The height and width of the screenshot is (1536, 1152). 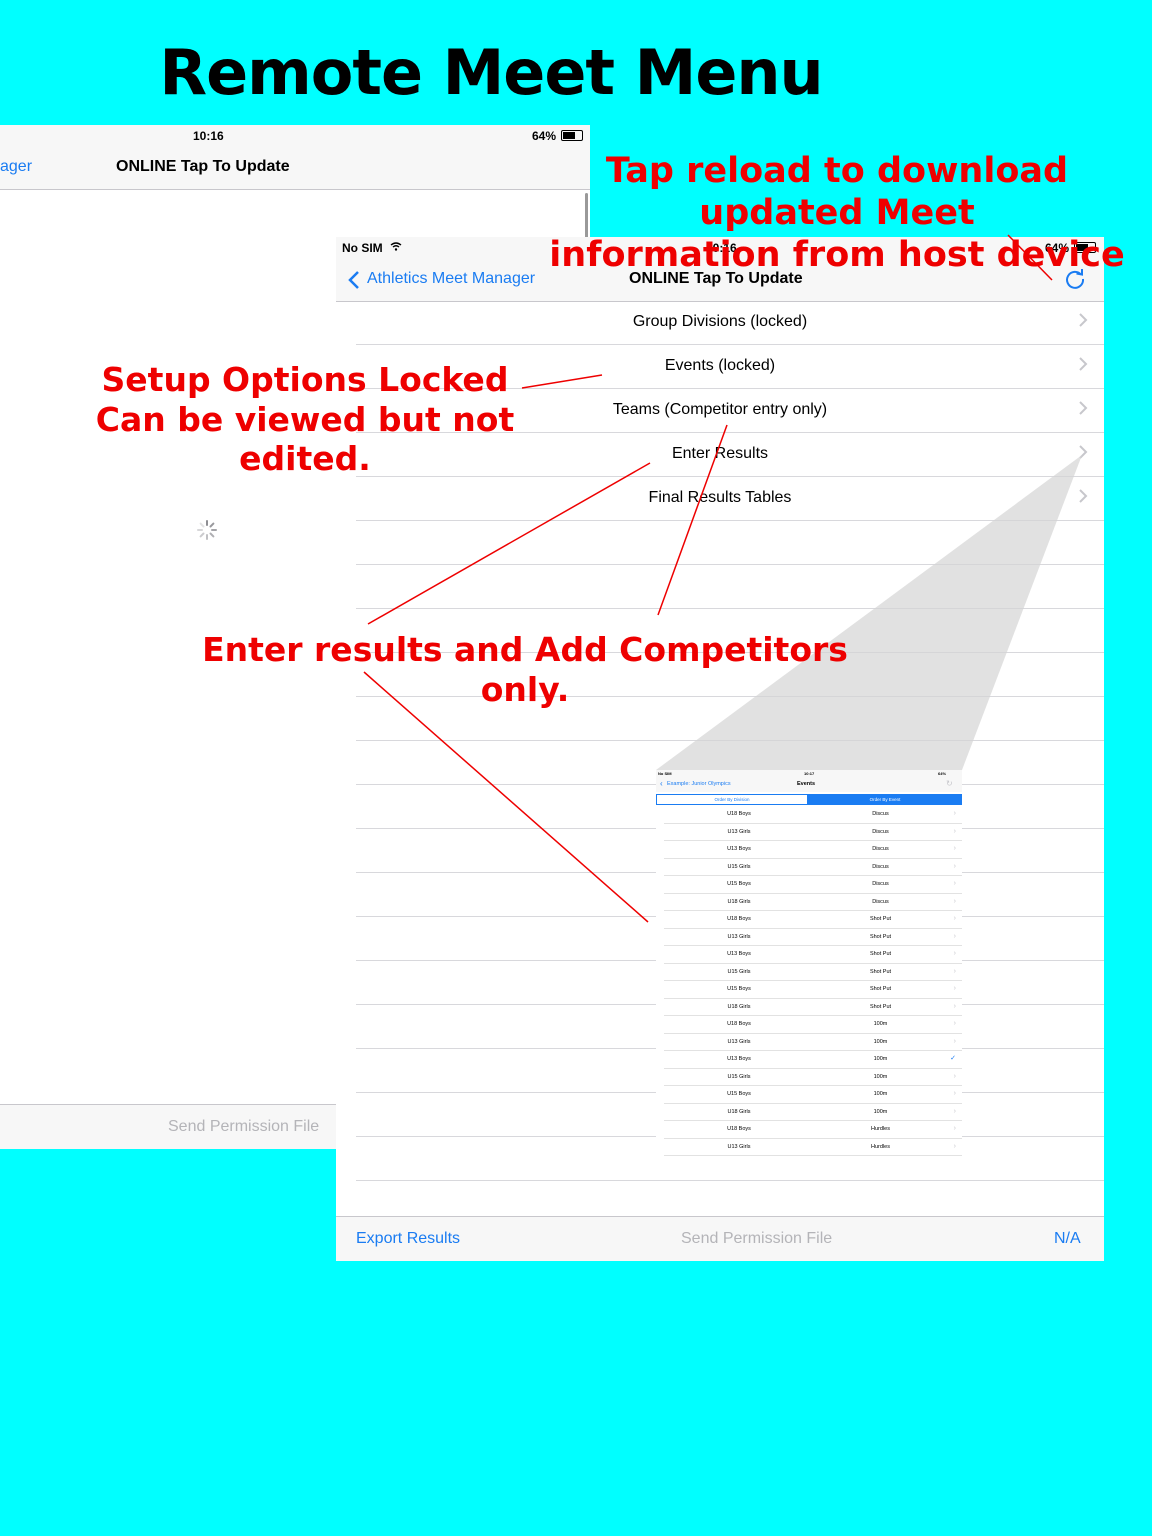 I want to click on mini-nav-title: Events, so click(x=806, y=784).